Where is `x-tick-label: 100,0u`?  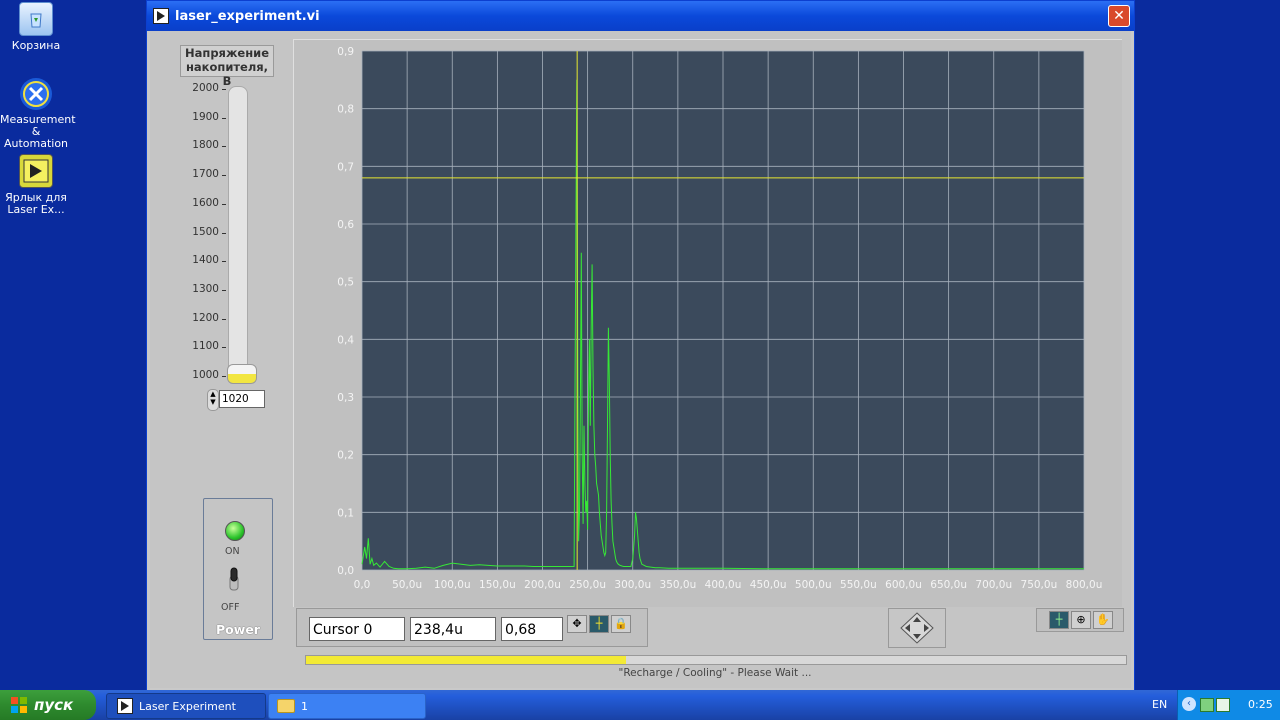 x-tick-label: 100,0u is located at coordinates (452, 585).